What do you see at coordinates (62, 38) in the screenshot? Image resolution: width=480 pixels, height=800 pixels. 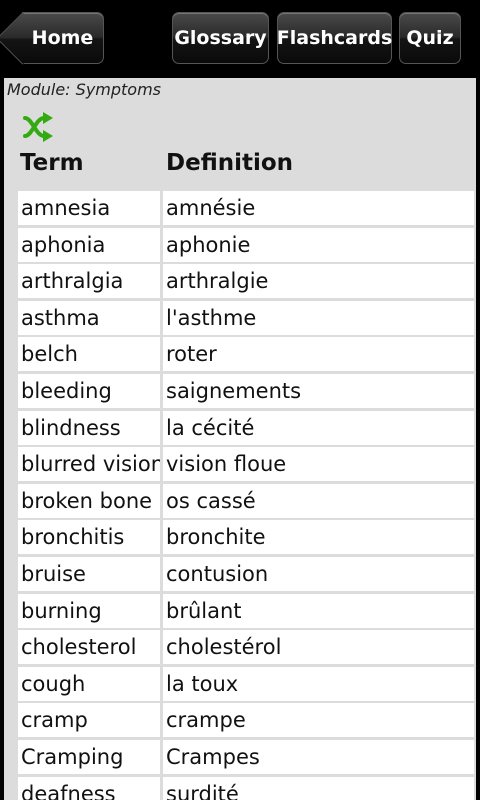 I see `home-button-label: Home` at bounding box center [62, 38].